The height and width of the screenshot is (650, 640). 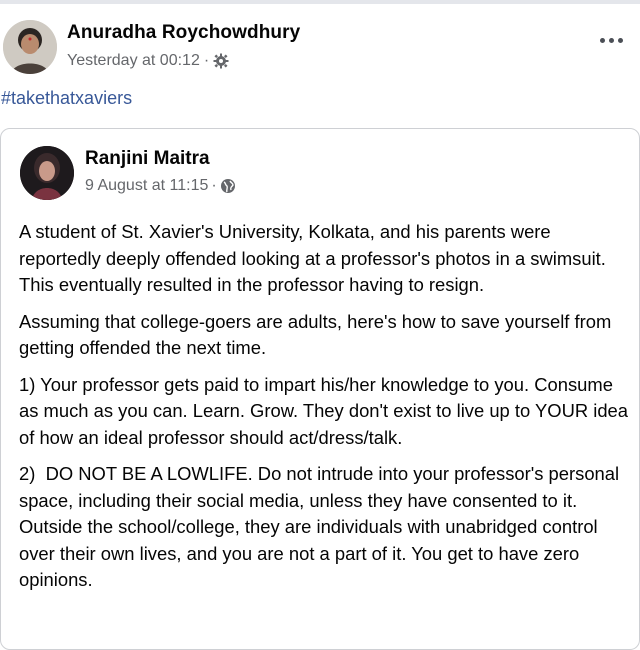 What do you see at coordinates (320, 2) in the screenshot?
I see `top-divider` at bounding box center [320, 2].